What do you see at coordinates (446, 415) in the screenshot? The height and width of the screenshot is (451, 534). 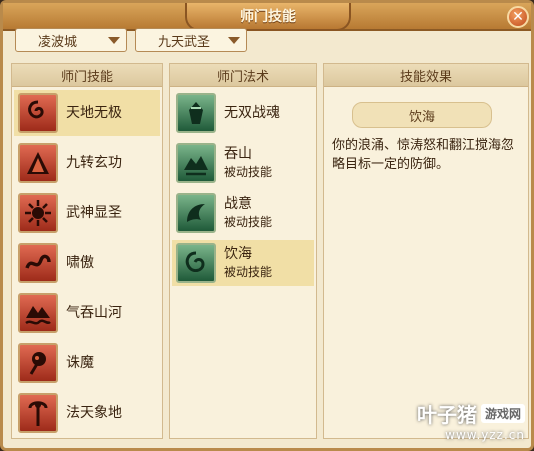 I see `watermark-logo-text: 叶子猪` at bounding box center [446, 415].